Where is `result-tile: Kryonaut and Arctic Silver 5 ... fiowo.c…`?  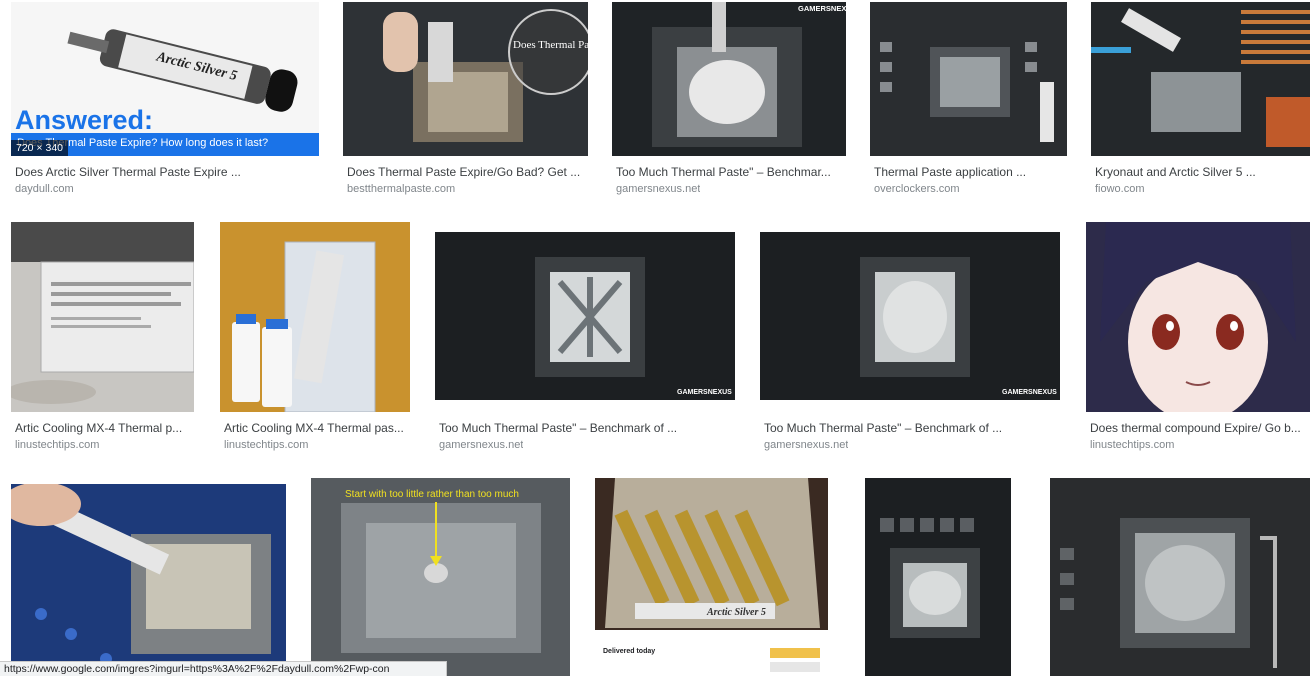 result-tile: Kryonaut and Arctic Silver 5 ... fiowo.c… is located at coordinates (1200, 102).